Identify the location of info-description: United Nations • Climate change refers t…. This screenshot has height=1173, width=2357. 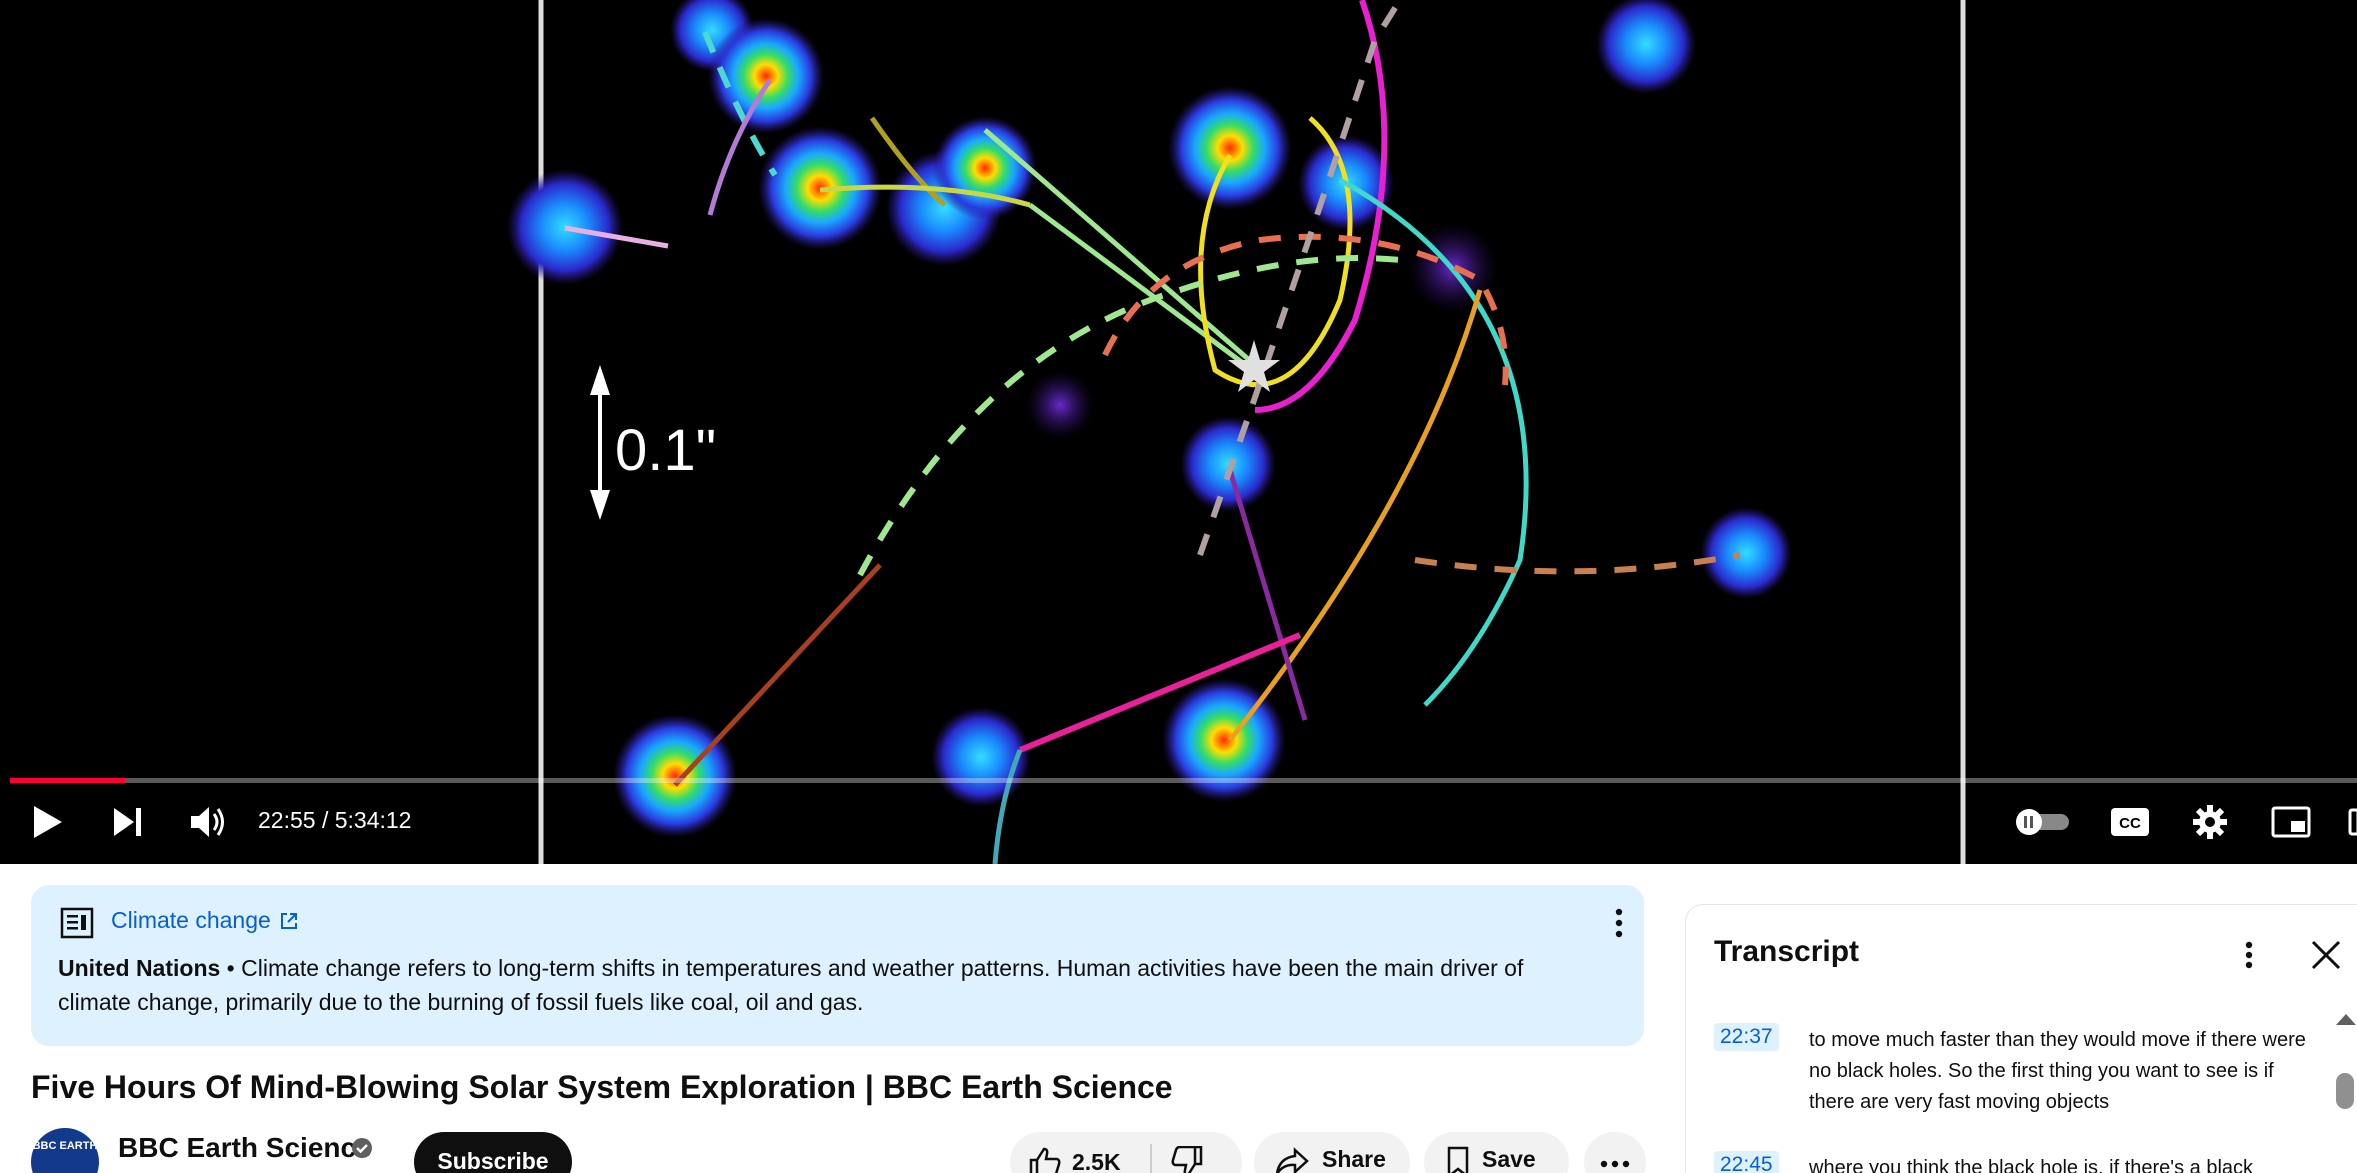
(828, 985).